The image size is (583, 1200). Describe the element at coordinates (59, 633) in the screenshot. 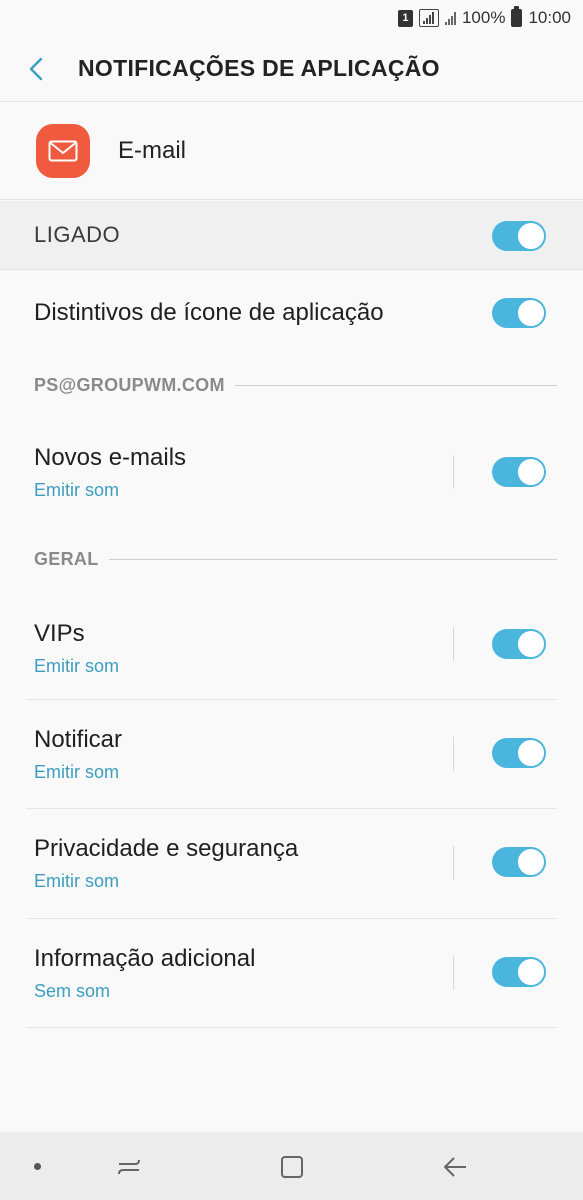

I see `setting-item-title: VIPs` at that location.